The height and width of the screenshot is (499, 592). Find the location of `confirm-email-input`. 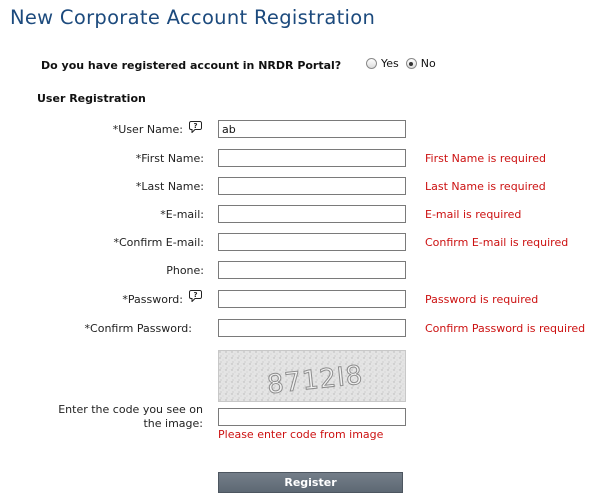

confirm-email-input is located at coordinates (312, 242).